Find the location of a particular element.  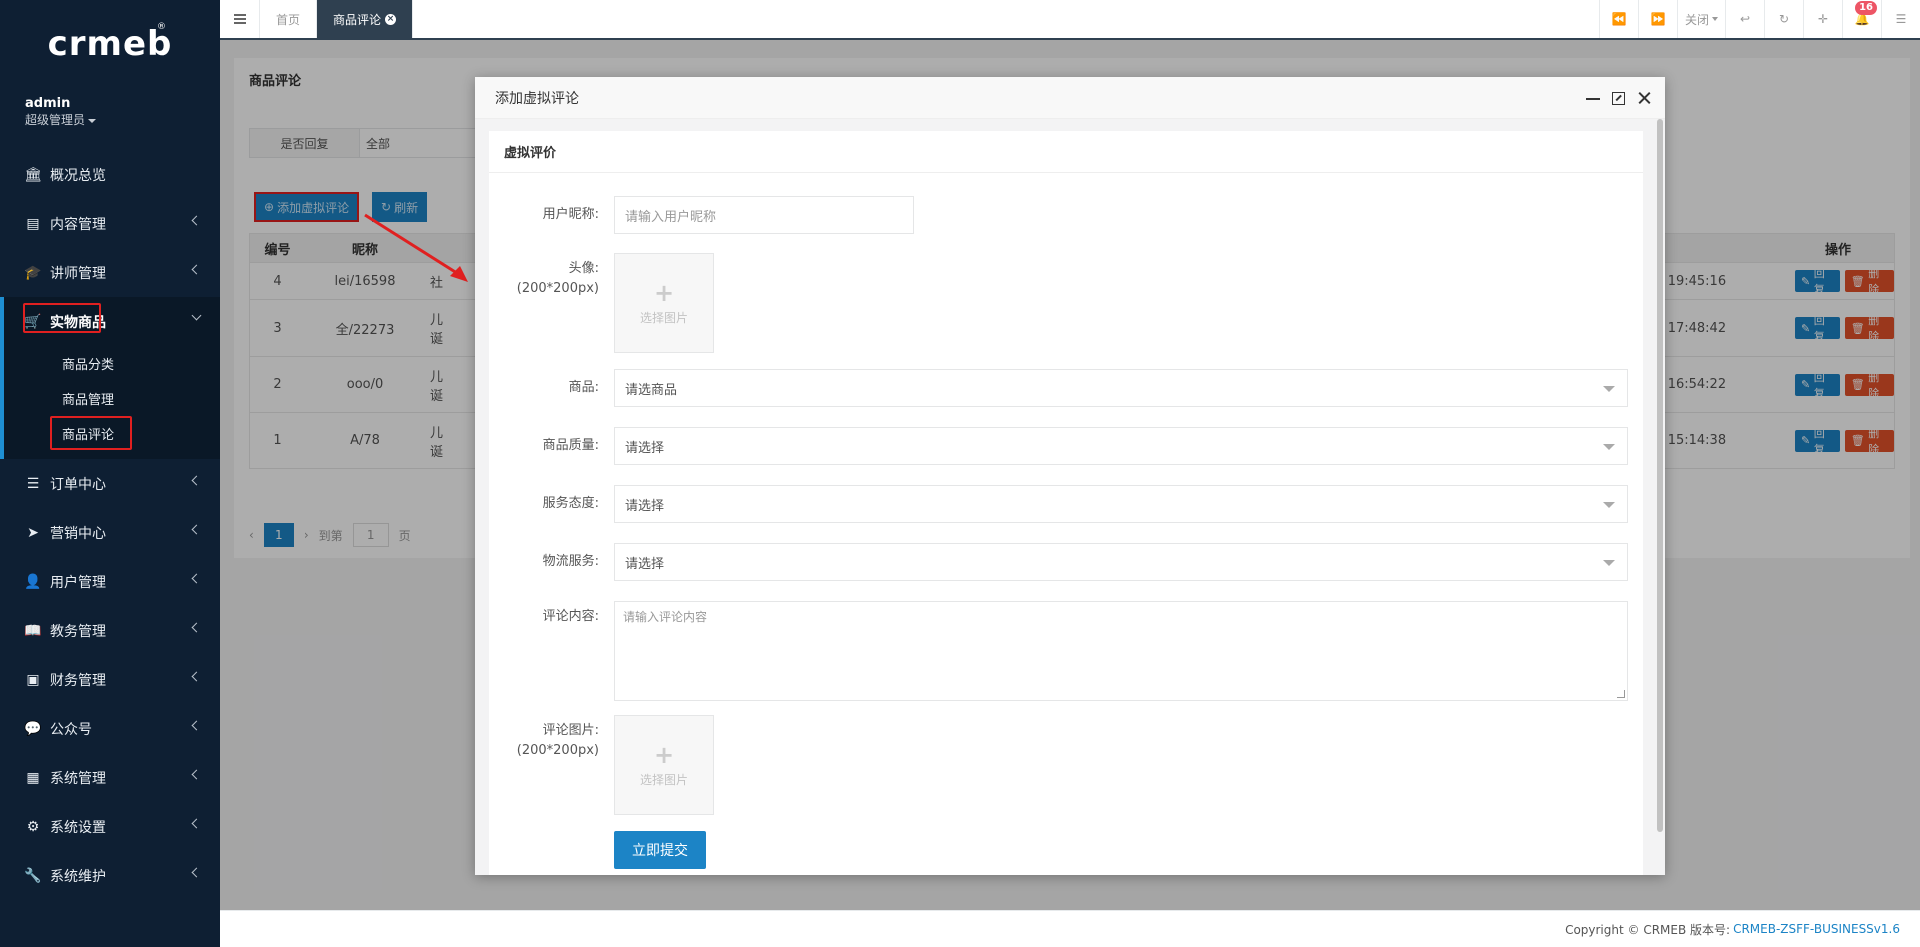

quality-select-value: 请选择 is located at coordinates (645, 448).